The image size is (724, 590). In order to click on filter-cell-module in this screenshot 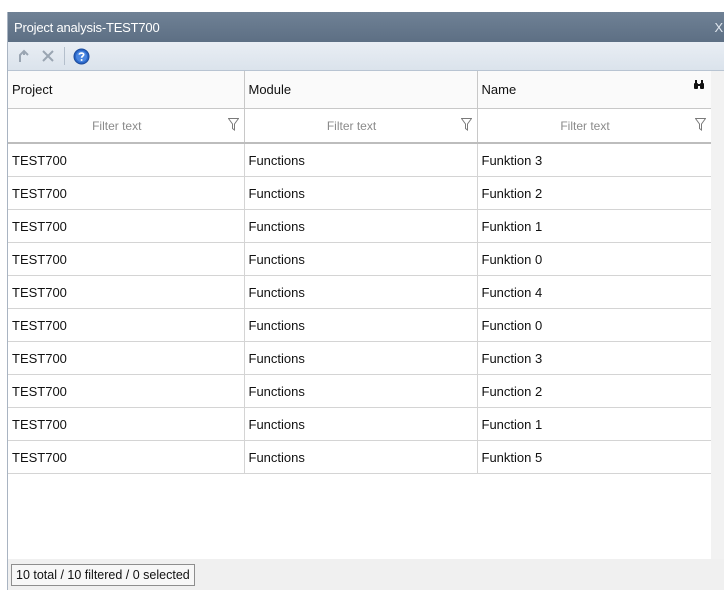, I will do `click(361, 126)`.